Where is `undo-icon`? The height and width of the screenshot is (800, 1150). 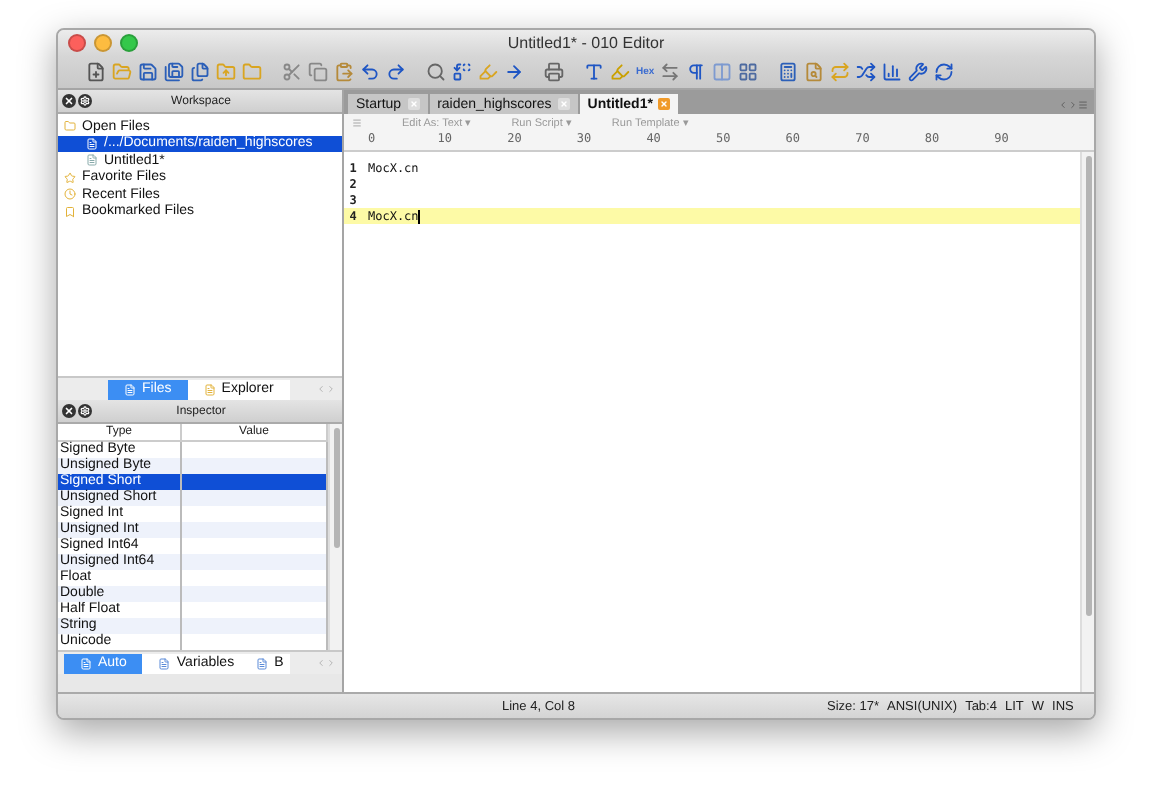 undo-icon is located at coordinates (370, 72).